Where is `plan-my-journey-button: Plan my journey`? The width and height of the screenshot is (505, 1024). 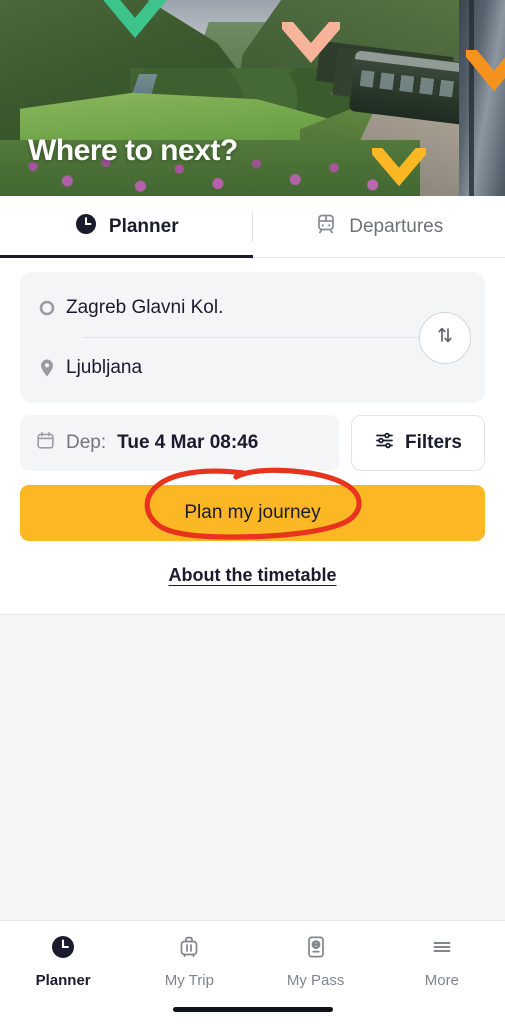
plan-my-journey-button: Plan my journey is located at coordinates (252, 513).